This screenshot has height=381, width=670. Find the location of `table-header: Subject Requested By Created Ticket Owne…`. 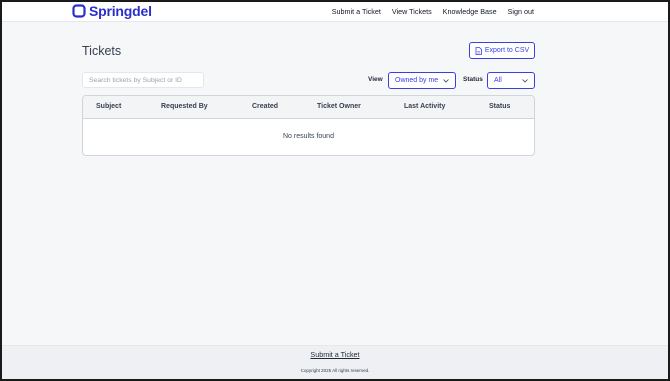

table-header: Subject Requested By Created Ticket Owne… is located at coordinates (308, 107).